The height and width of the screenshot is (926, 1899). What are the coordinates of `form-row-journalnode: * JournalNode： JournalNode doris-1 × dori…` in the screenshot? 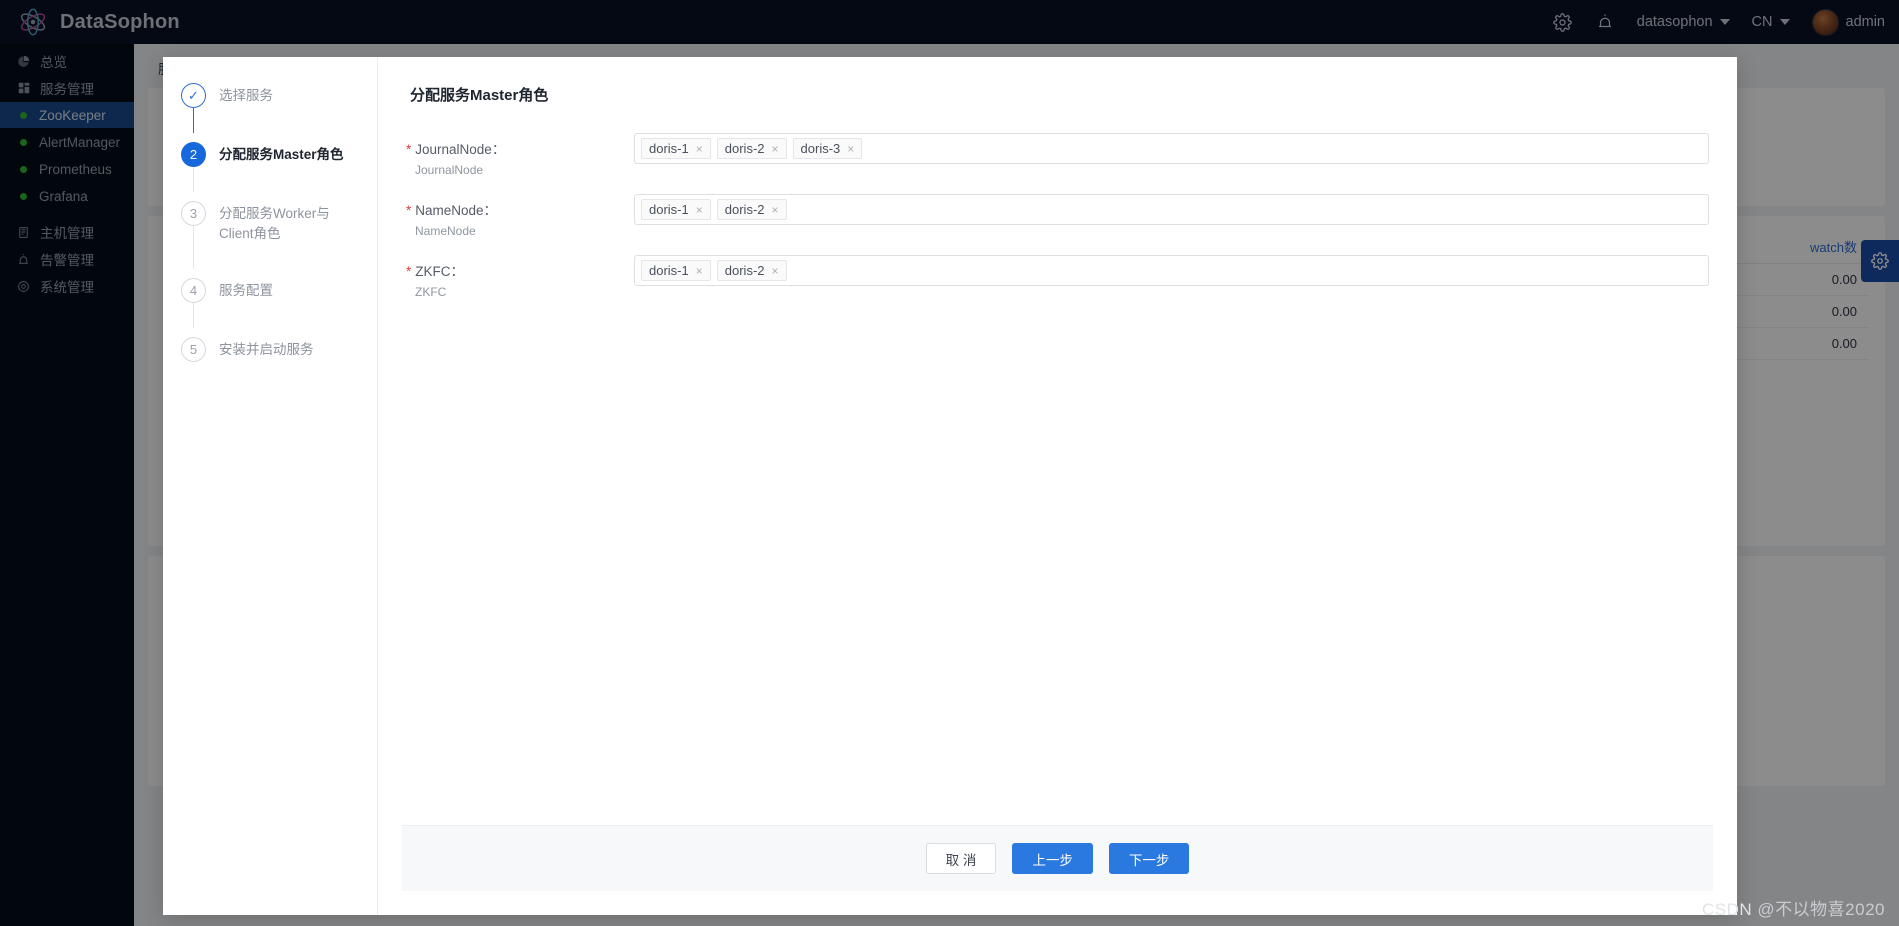 It's located at (1057, 155).